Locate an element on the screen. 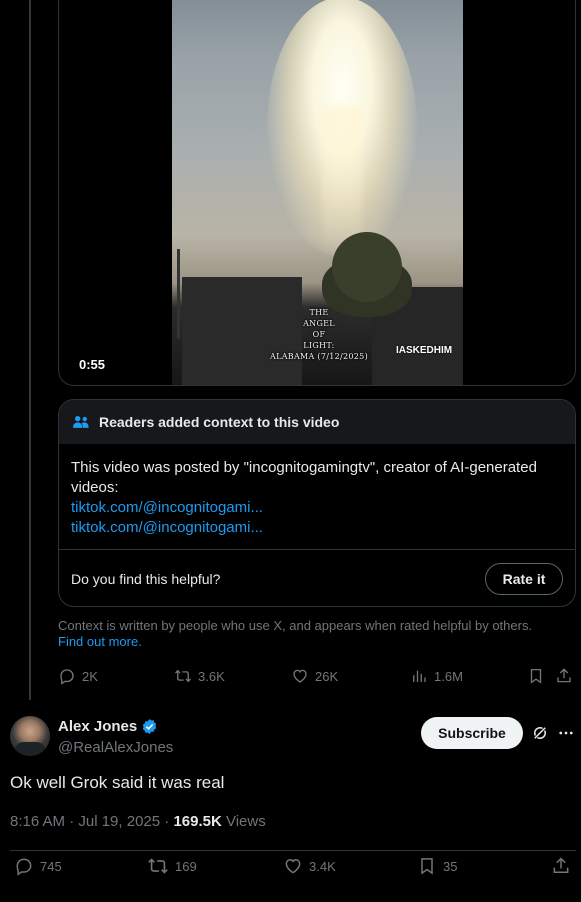 The width and height of the screenshot is (581, 902). author-handle: @RealAlexJones is located at coordinates (115, 747).